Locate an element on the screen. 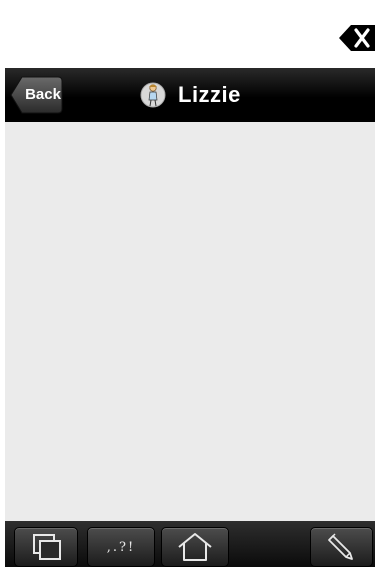 The height and width of the screenshot is (572, 380). back-button-label: Back is located at coordinates (43, 94).